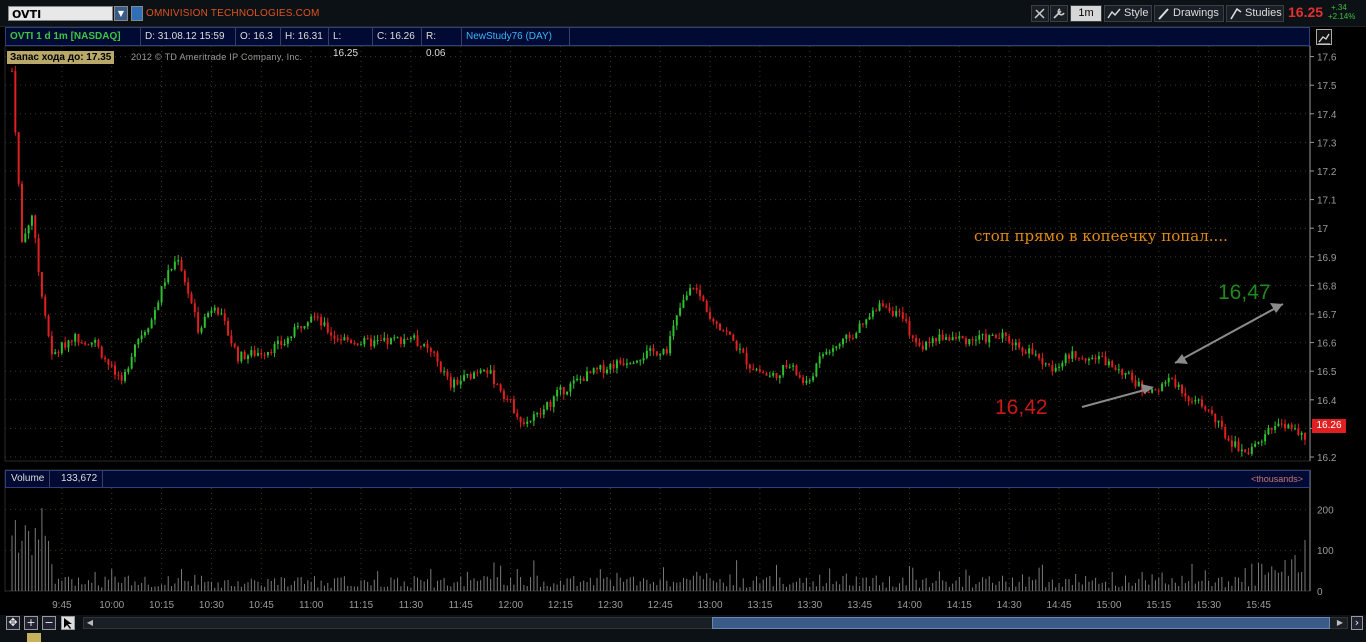 Image resolution: width=1366 pixels, height=642 pixels. I want to click on symbol-dropdown-button: ▼, so click(121, 13).